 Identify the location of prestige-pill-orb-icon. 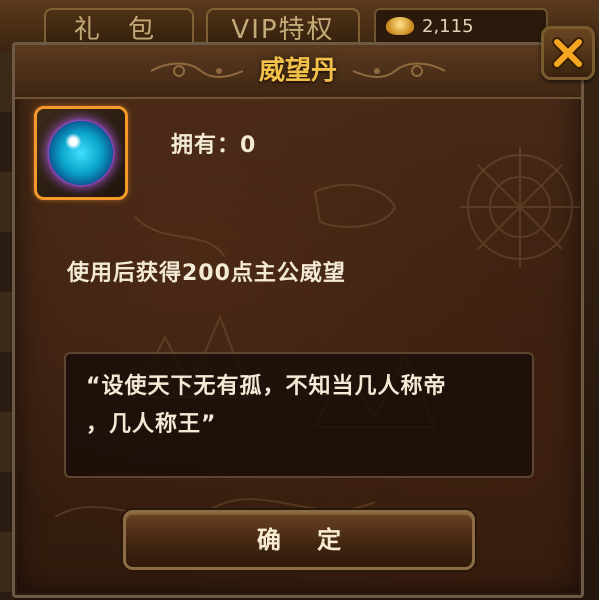
(81, 153).